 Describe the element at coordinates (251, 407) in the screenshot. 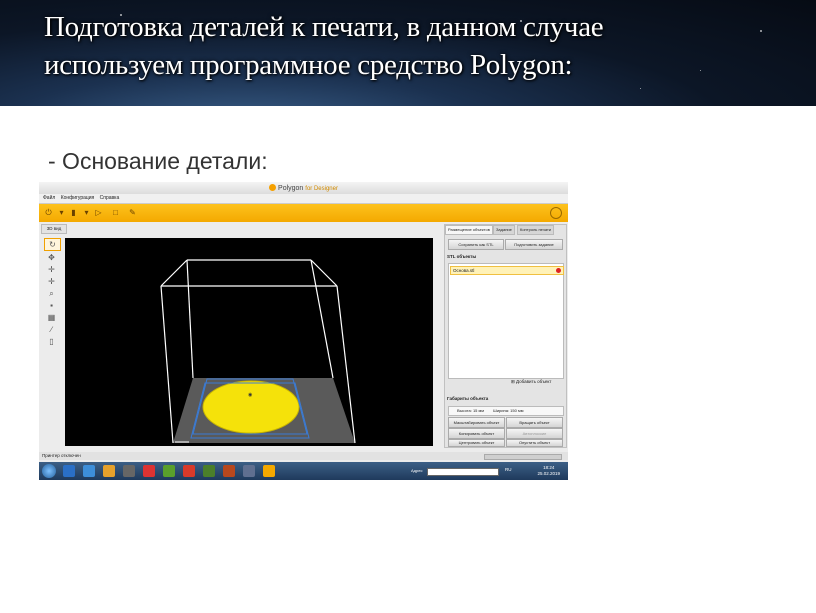

I see `part-base-disc` at that location.